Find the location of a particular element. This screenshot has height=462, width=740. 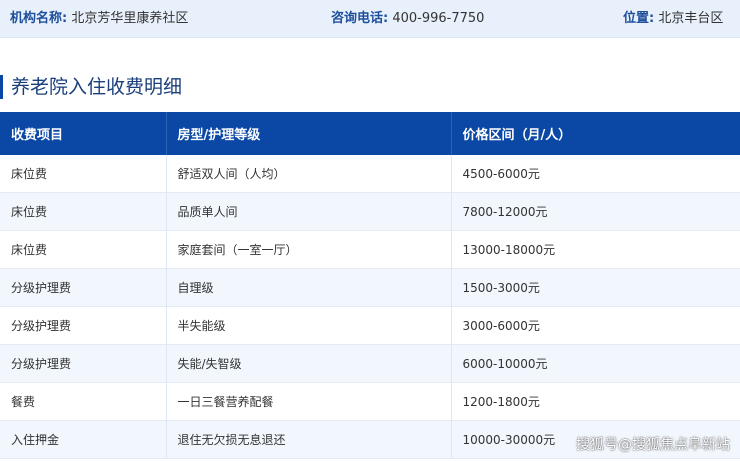

location-value: 北京丰台区 is located at coordinates (691, 18).